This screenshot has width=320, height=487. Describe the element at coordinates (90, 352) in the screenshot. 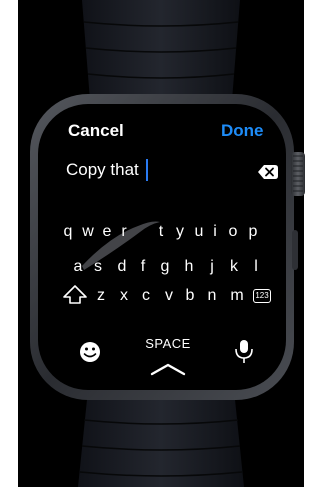

I see `emoji-icon` at that location.